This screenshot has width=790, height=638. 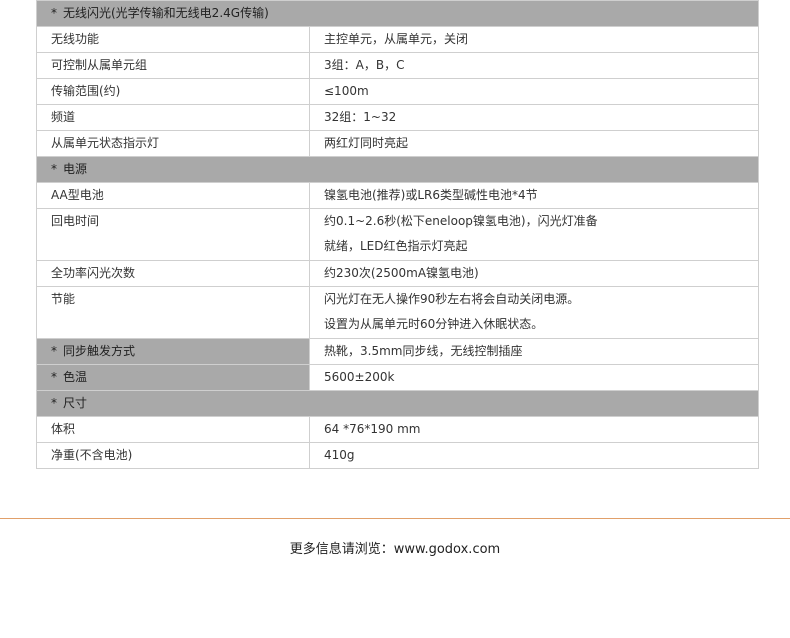 What do you see at coordinates (173, 429) in the screenshot?
I see `row-label: 体积` at bounding box center [173, 429].